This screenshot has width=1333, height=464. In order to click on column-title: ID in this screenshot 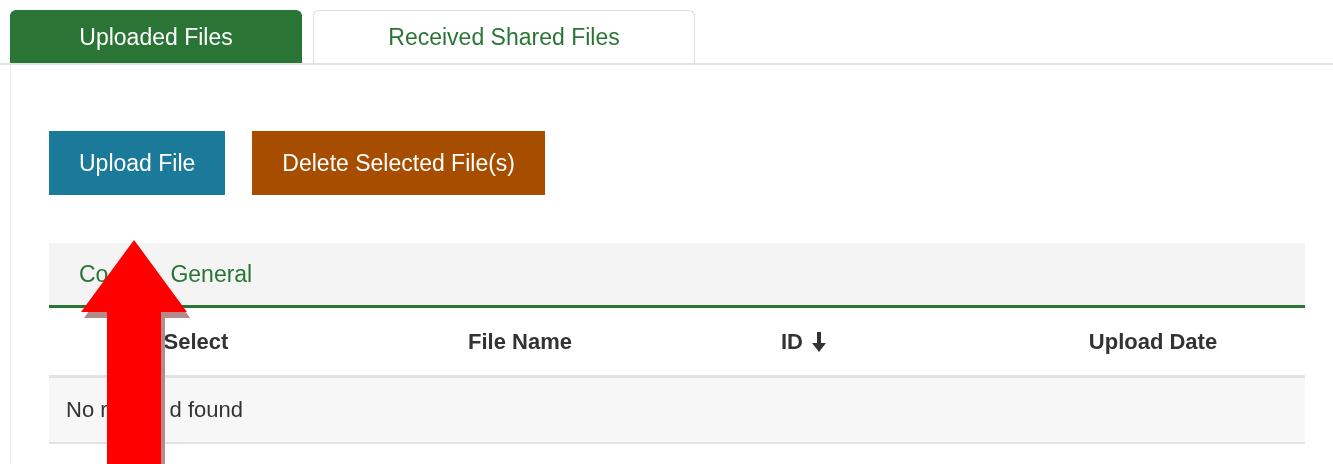, I will do `click(792, 341)`.